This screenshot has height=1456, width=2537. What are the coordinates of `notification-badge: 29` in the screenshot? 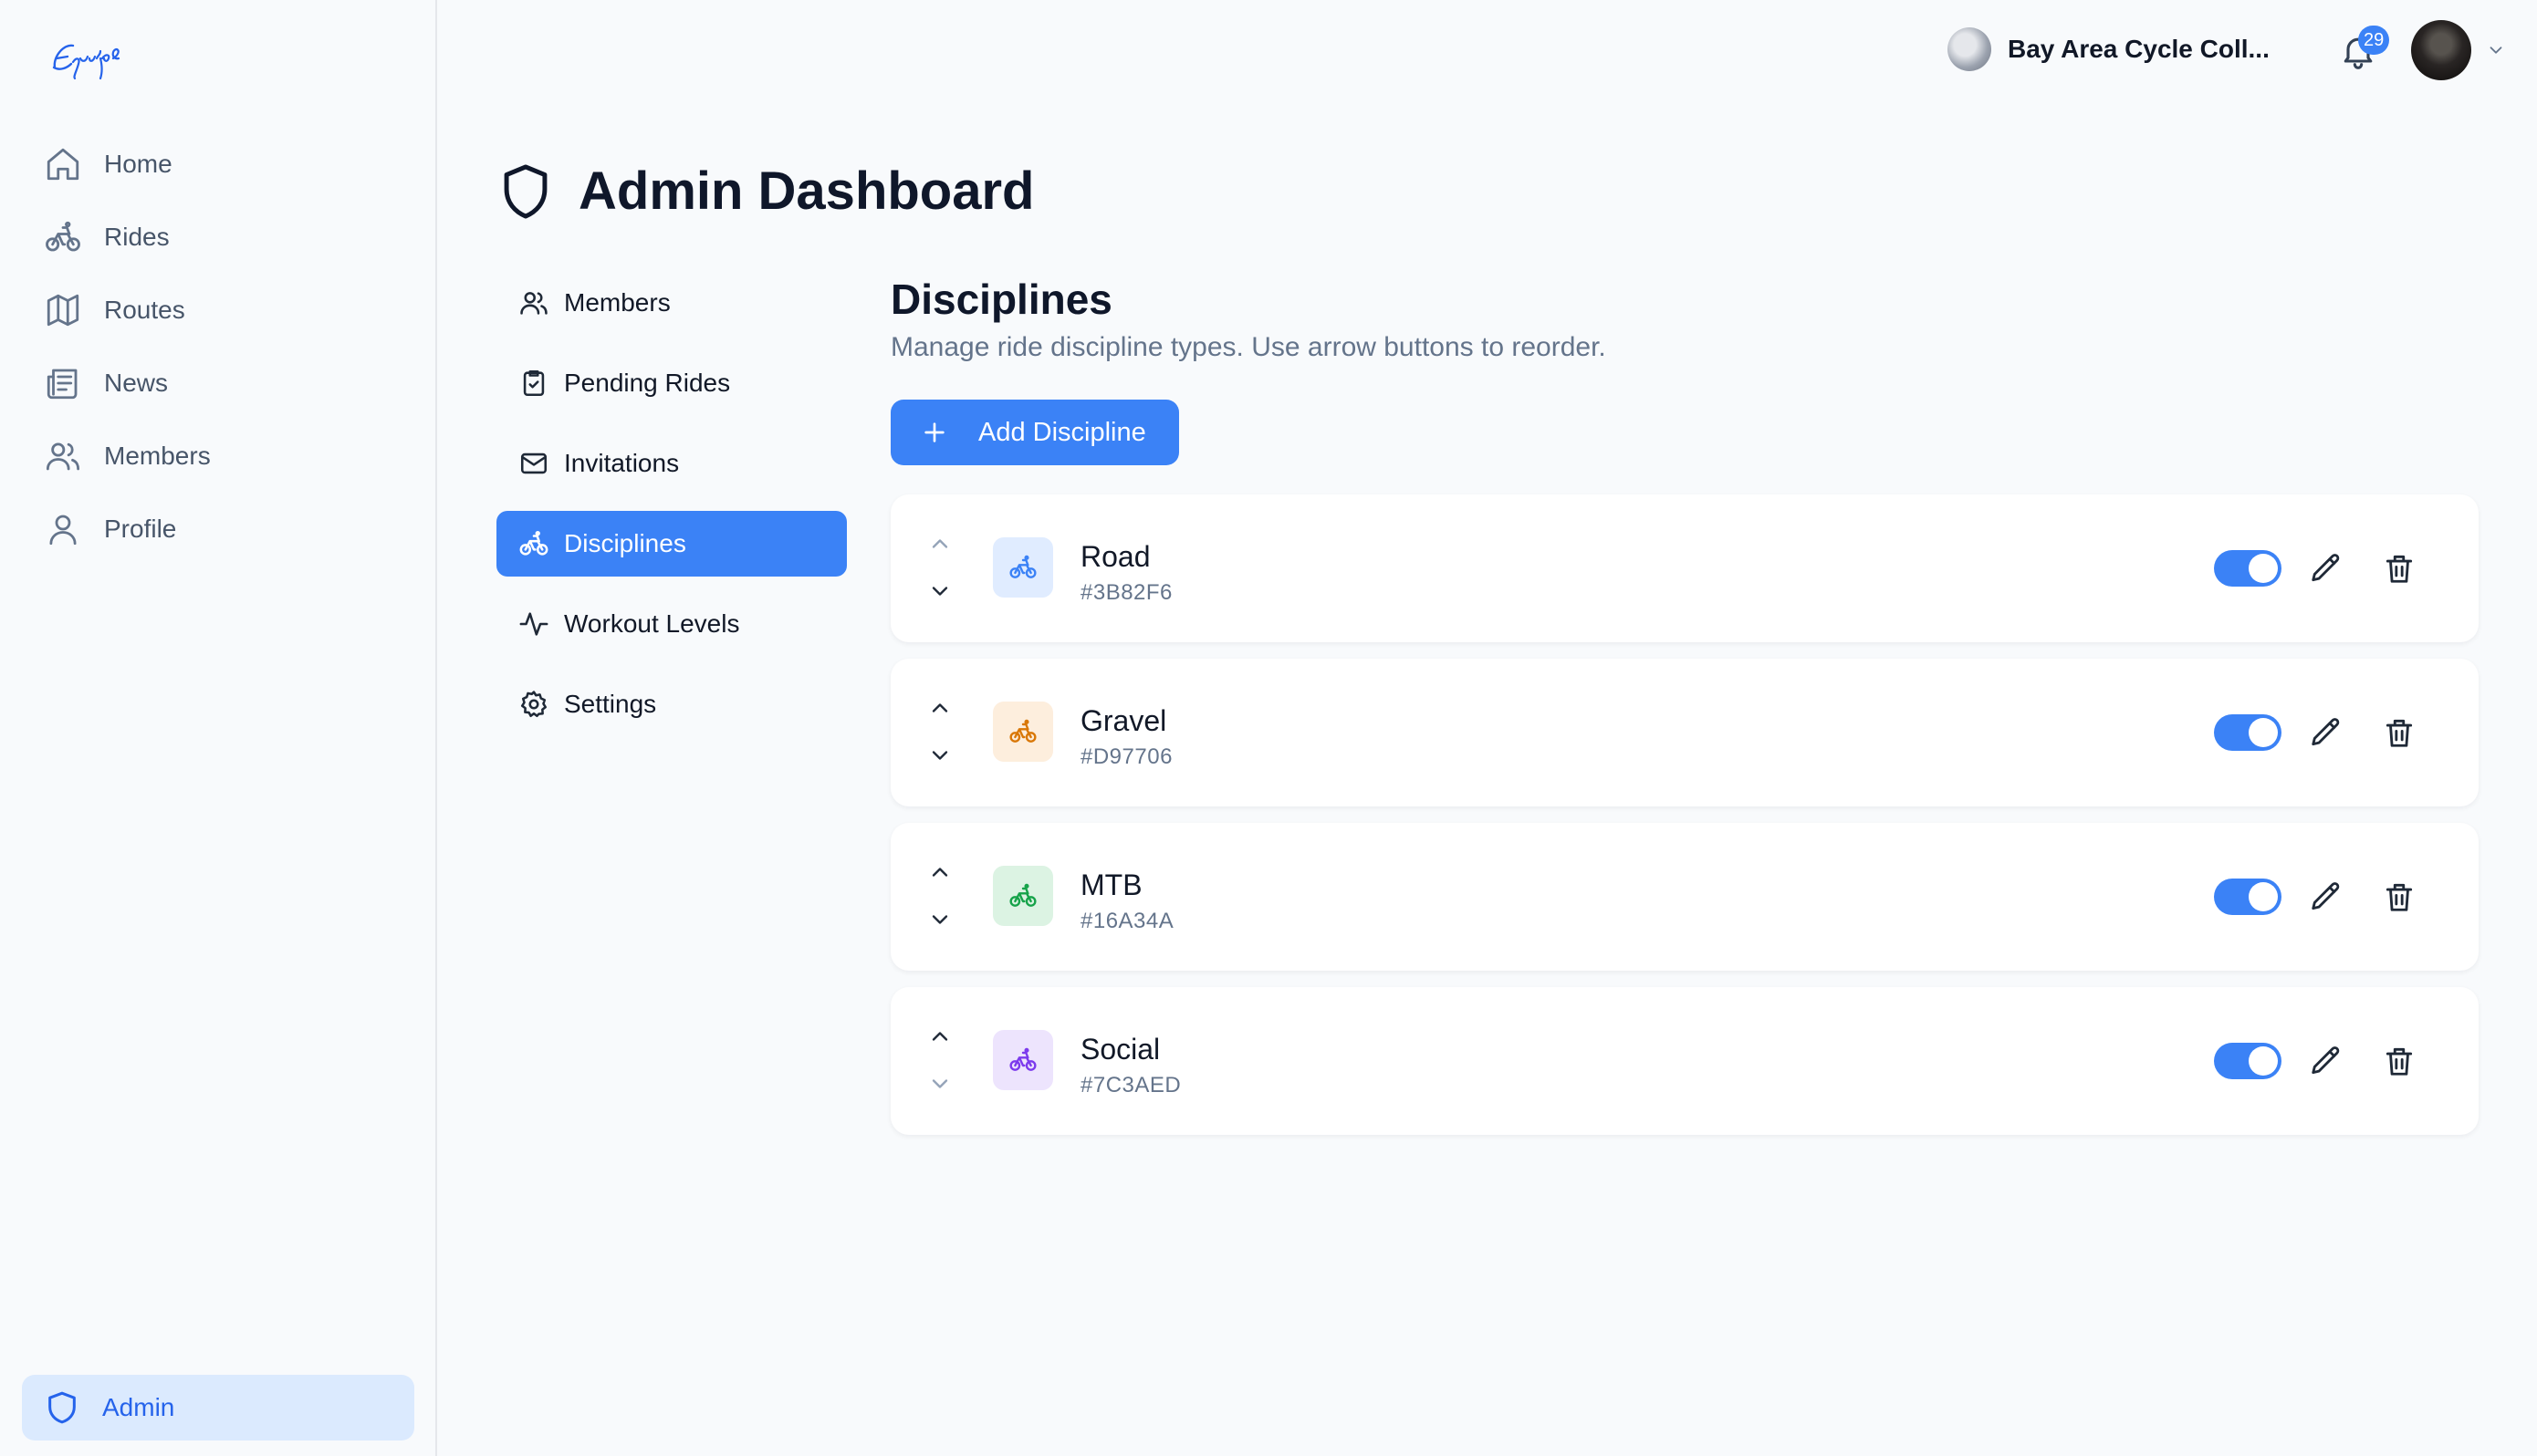 It's located at (2374, 40).